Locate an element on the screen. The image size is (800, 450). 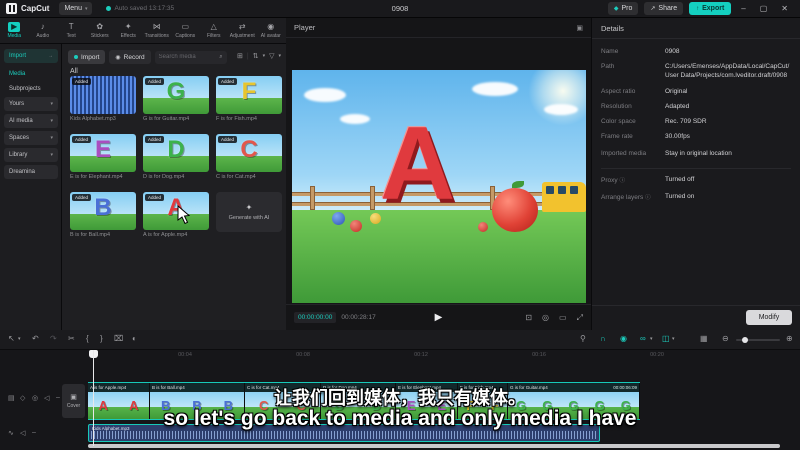
zoom-out-icon: ⊖ is located at coordinates (725, 339).